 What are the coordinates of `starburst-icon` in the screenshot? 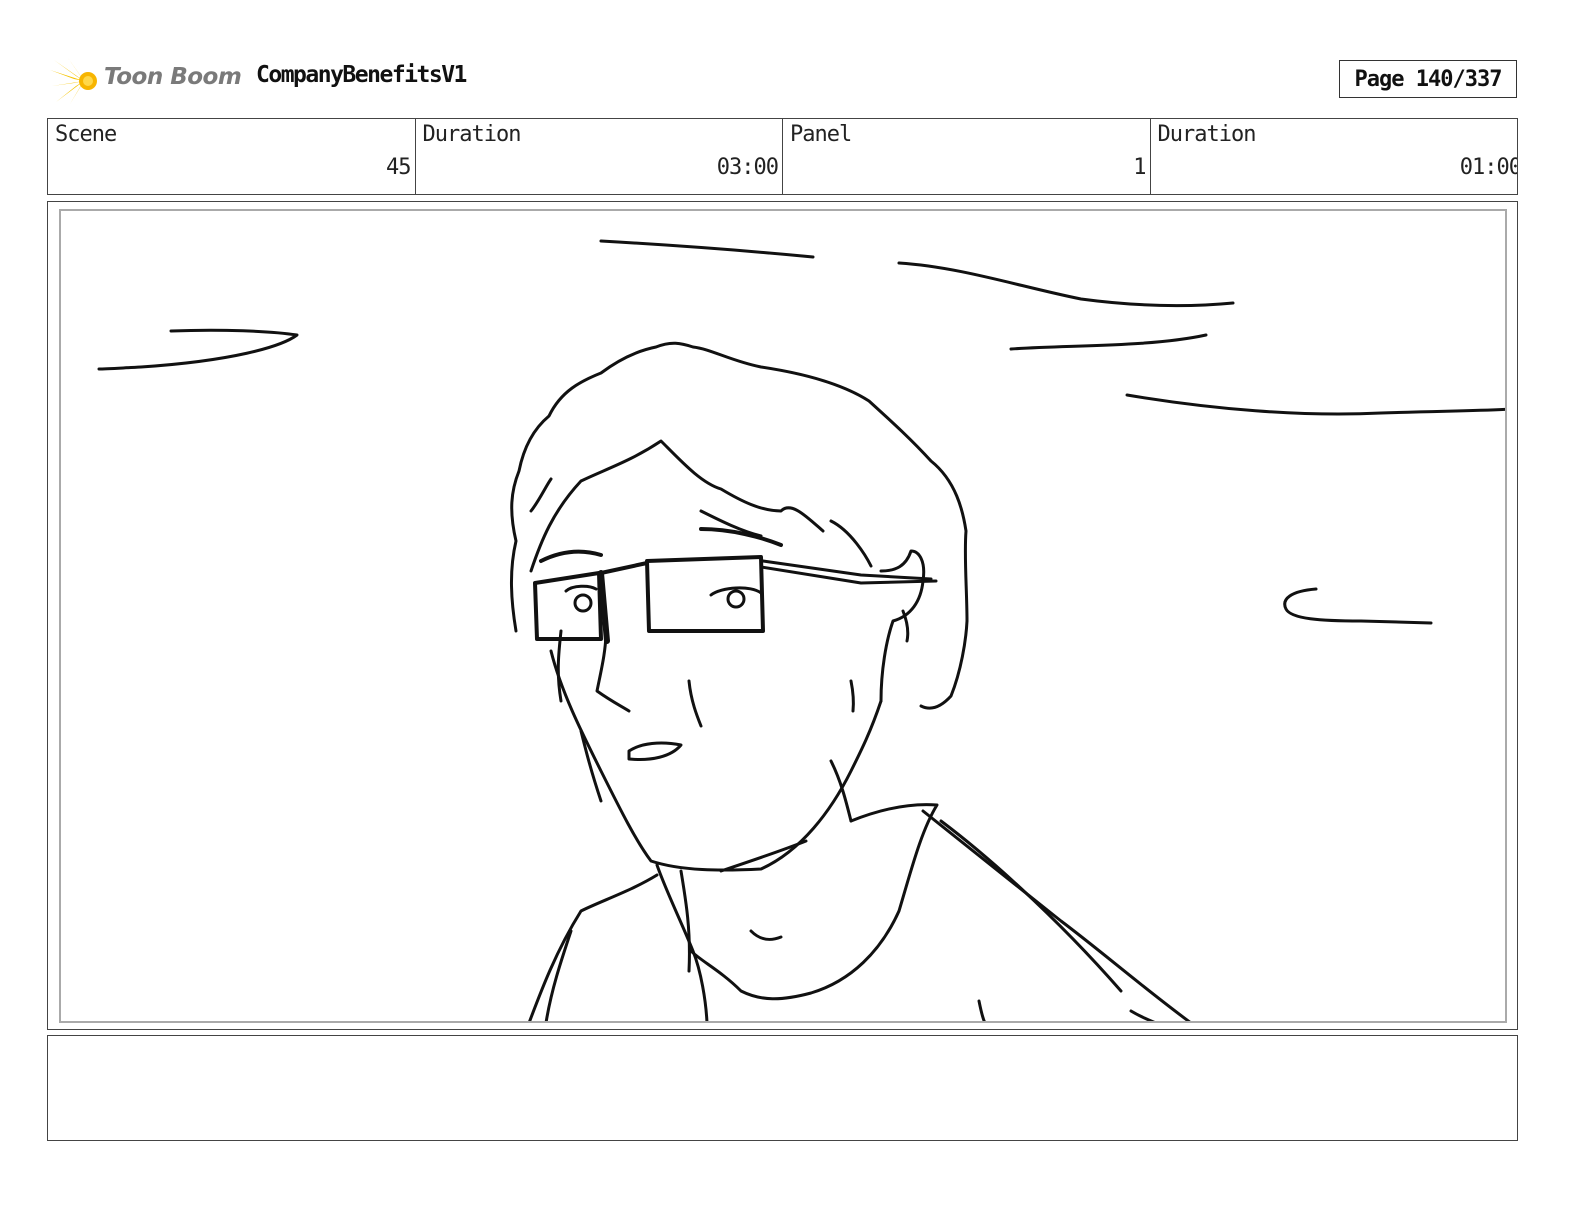 It's located at (73, 81).